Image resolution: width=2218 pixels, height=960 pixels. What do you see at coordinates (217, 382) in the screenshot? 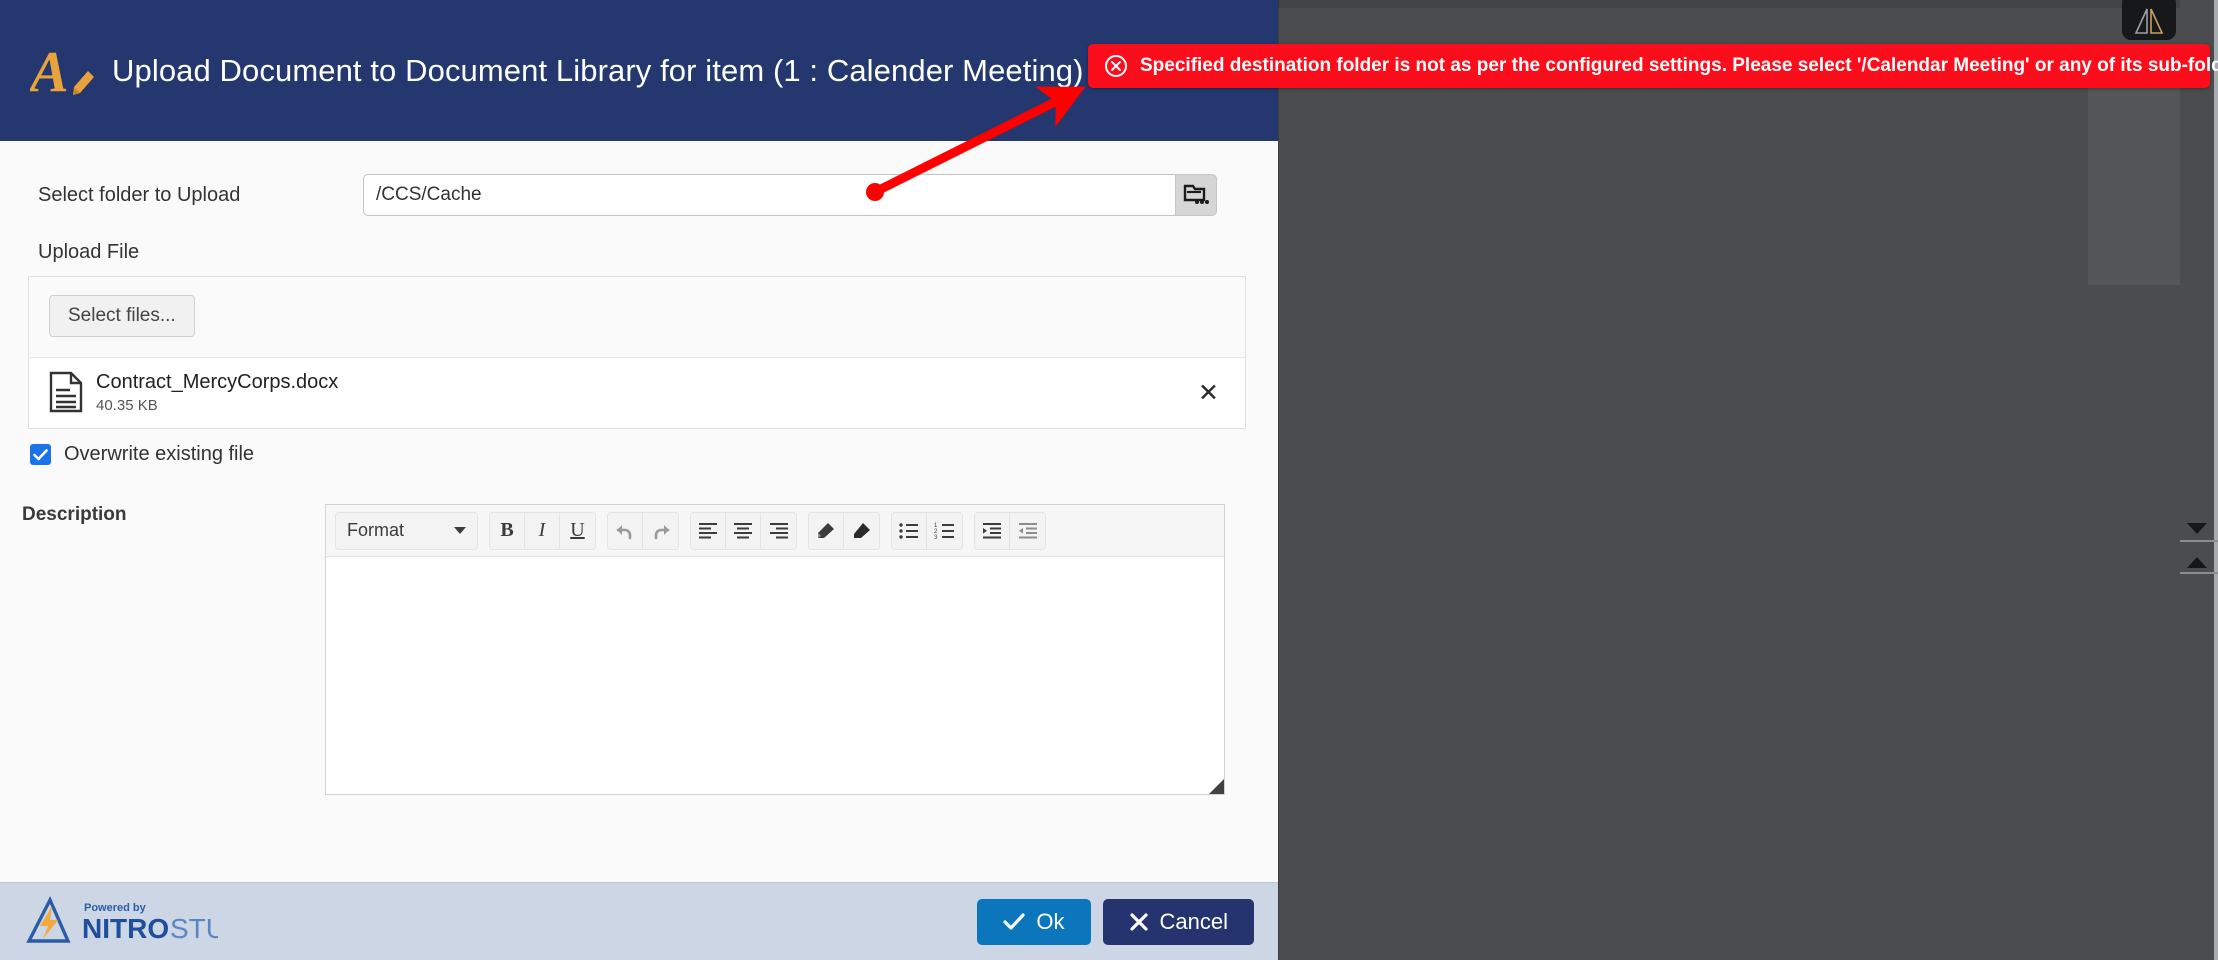
I see `file-name: Contract_MercyCorps.docx` at bounding box center [217, 382].